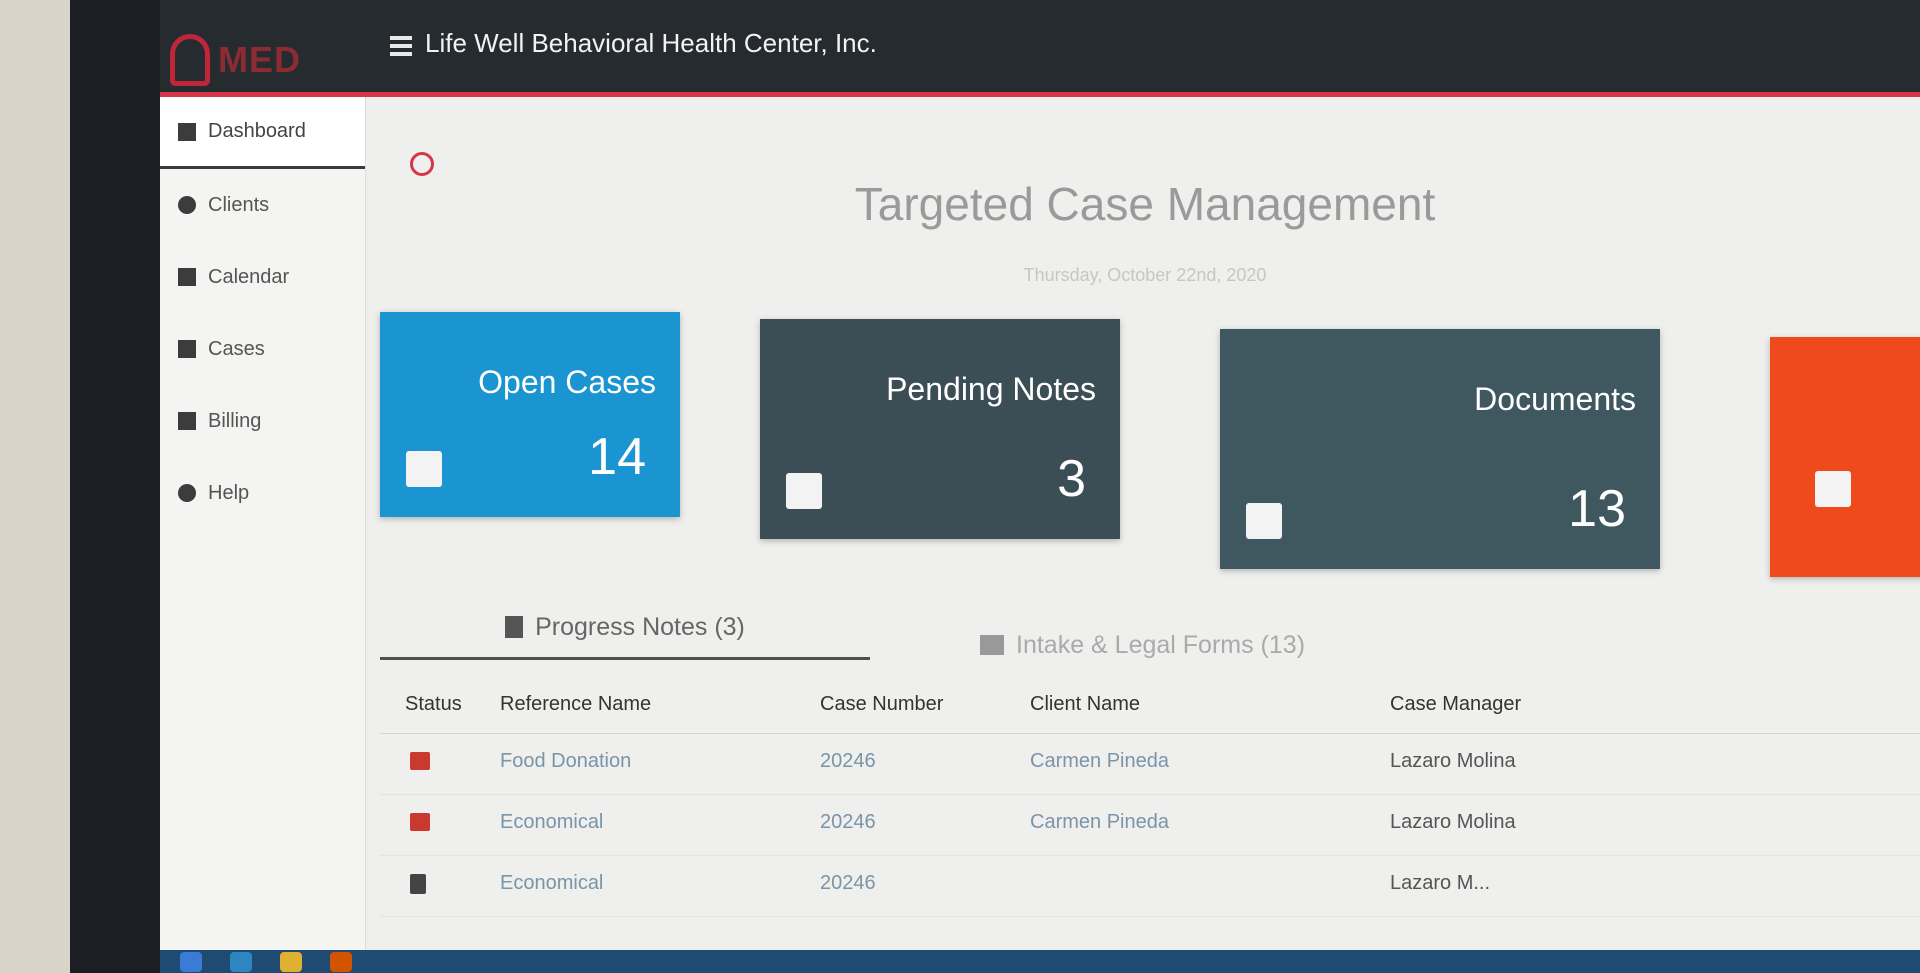  Describe the element at coordinates (235, 420) in the screenshot. I see `sidebar-item-label: Billing` at that location.